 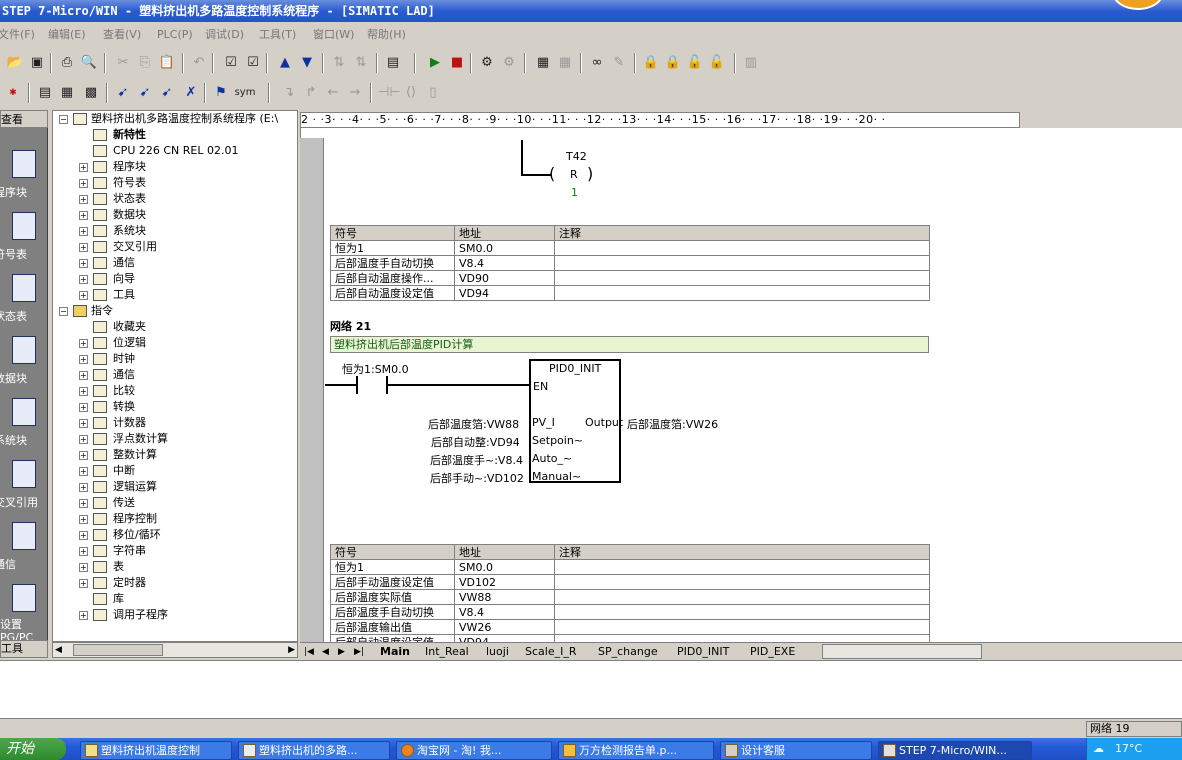 What do you see at coordinates (135, 247) in the screenshot?
I see `tree-item: 交叉引用` at bounding box center [135, 247].